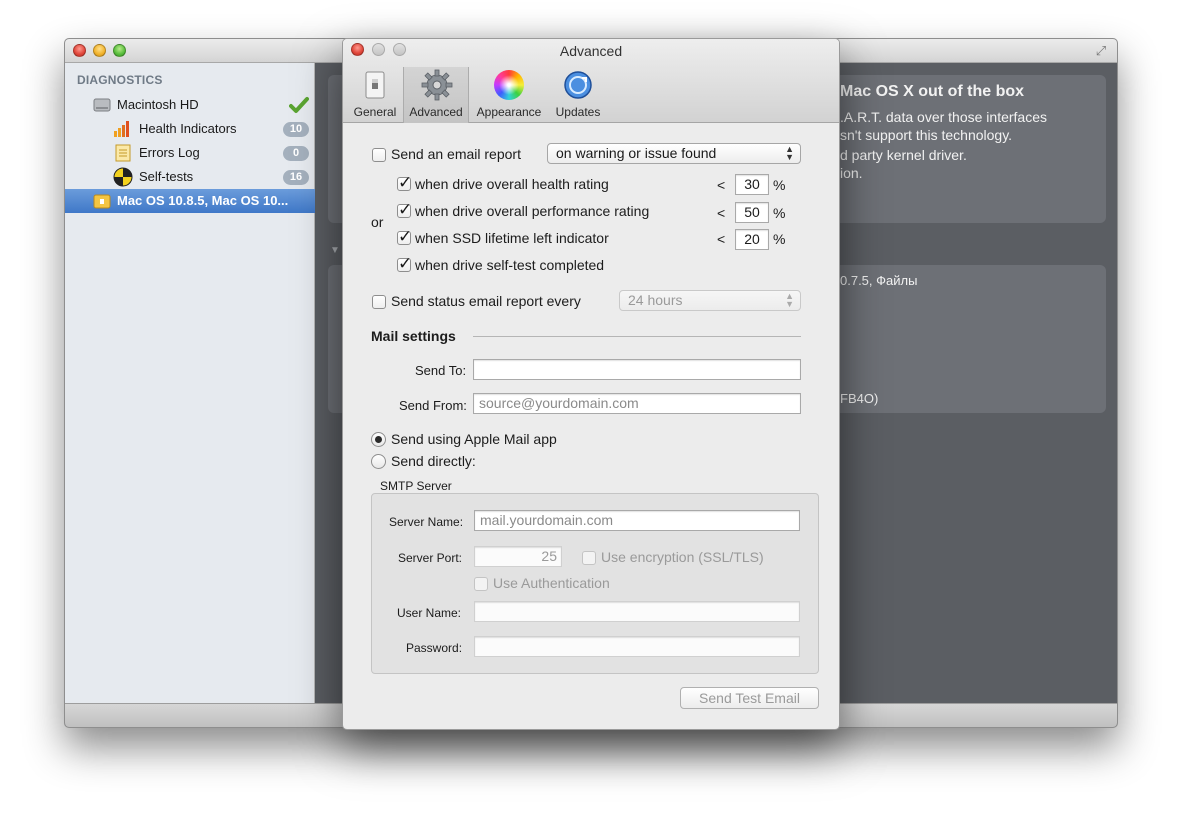 The image size is (1180, 816). What do you see at coordinates (509, 112) in the screenshot?
I see `toolbar-tab-label: Appearance` at bounding box center [509, 112].